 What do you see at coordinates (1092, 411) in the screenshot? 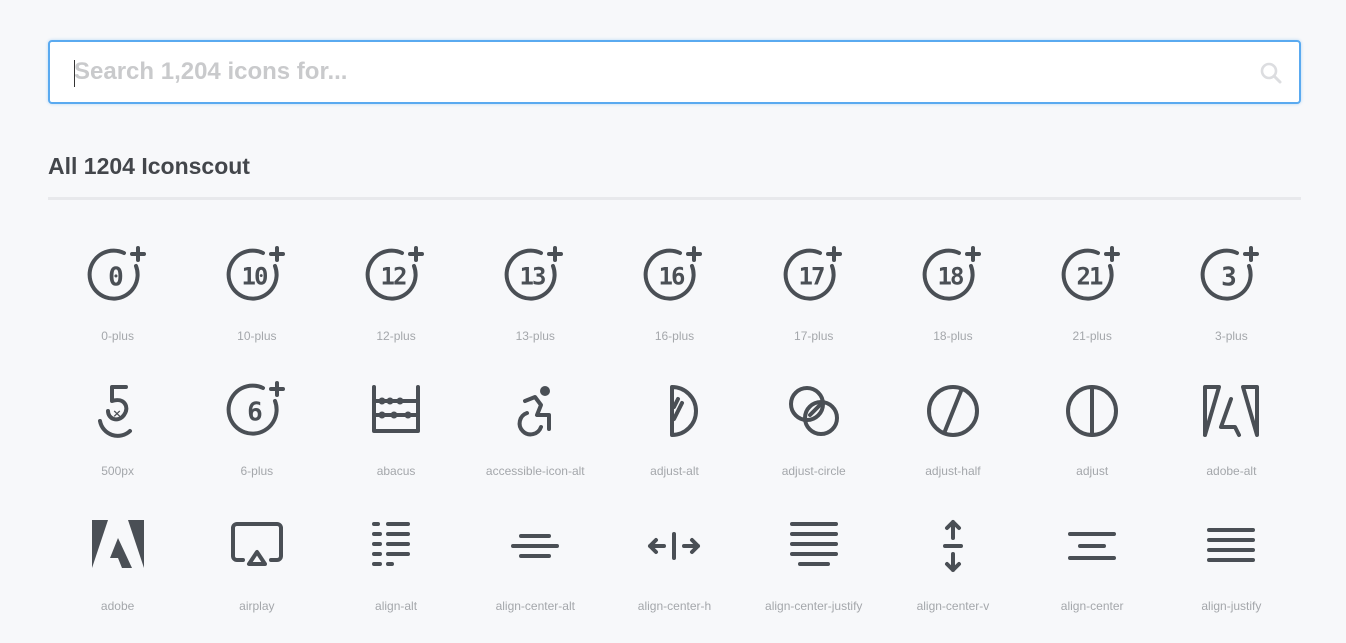
I see `adjust-icon` at bounding box center [1092, 411].